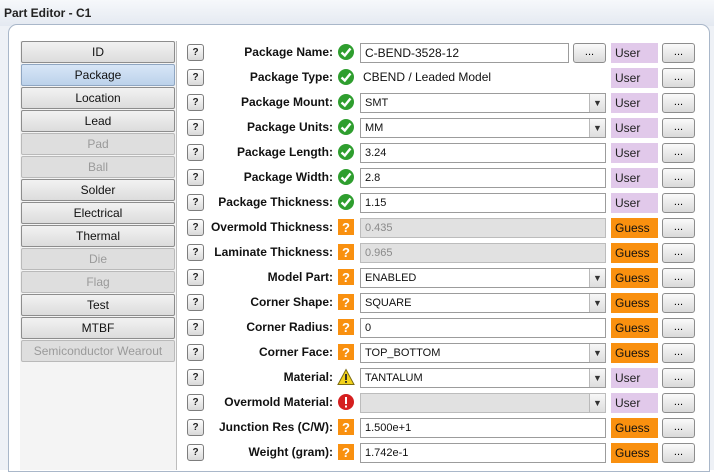  Describe the element at coordinates (483, 303) in the screenshot. I see `corner-shape-dropdown: SQUARE ▼` at that location.